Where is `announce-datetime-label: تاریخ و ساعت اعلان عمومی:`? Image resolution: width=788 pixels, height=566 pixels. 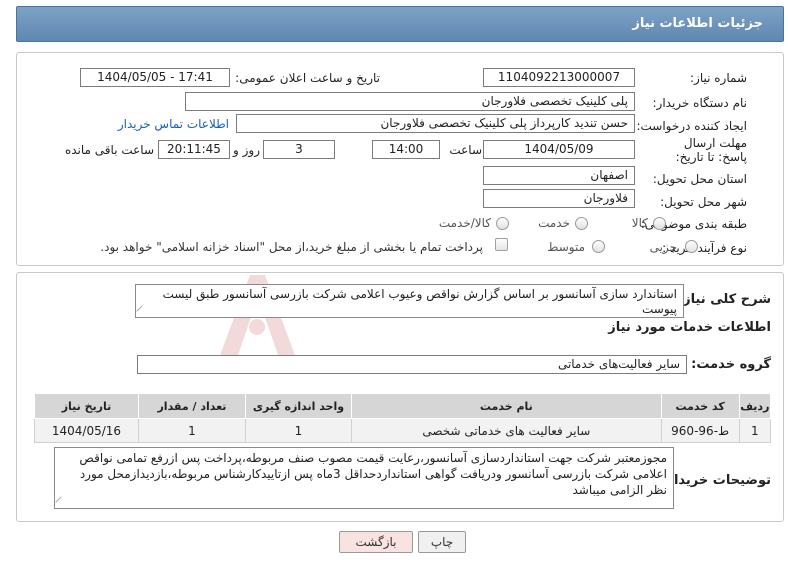
announce-datetime-label: تاریخ و ساعت اعلان عمومی: is located at coordinates (307, 78).